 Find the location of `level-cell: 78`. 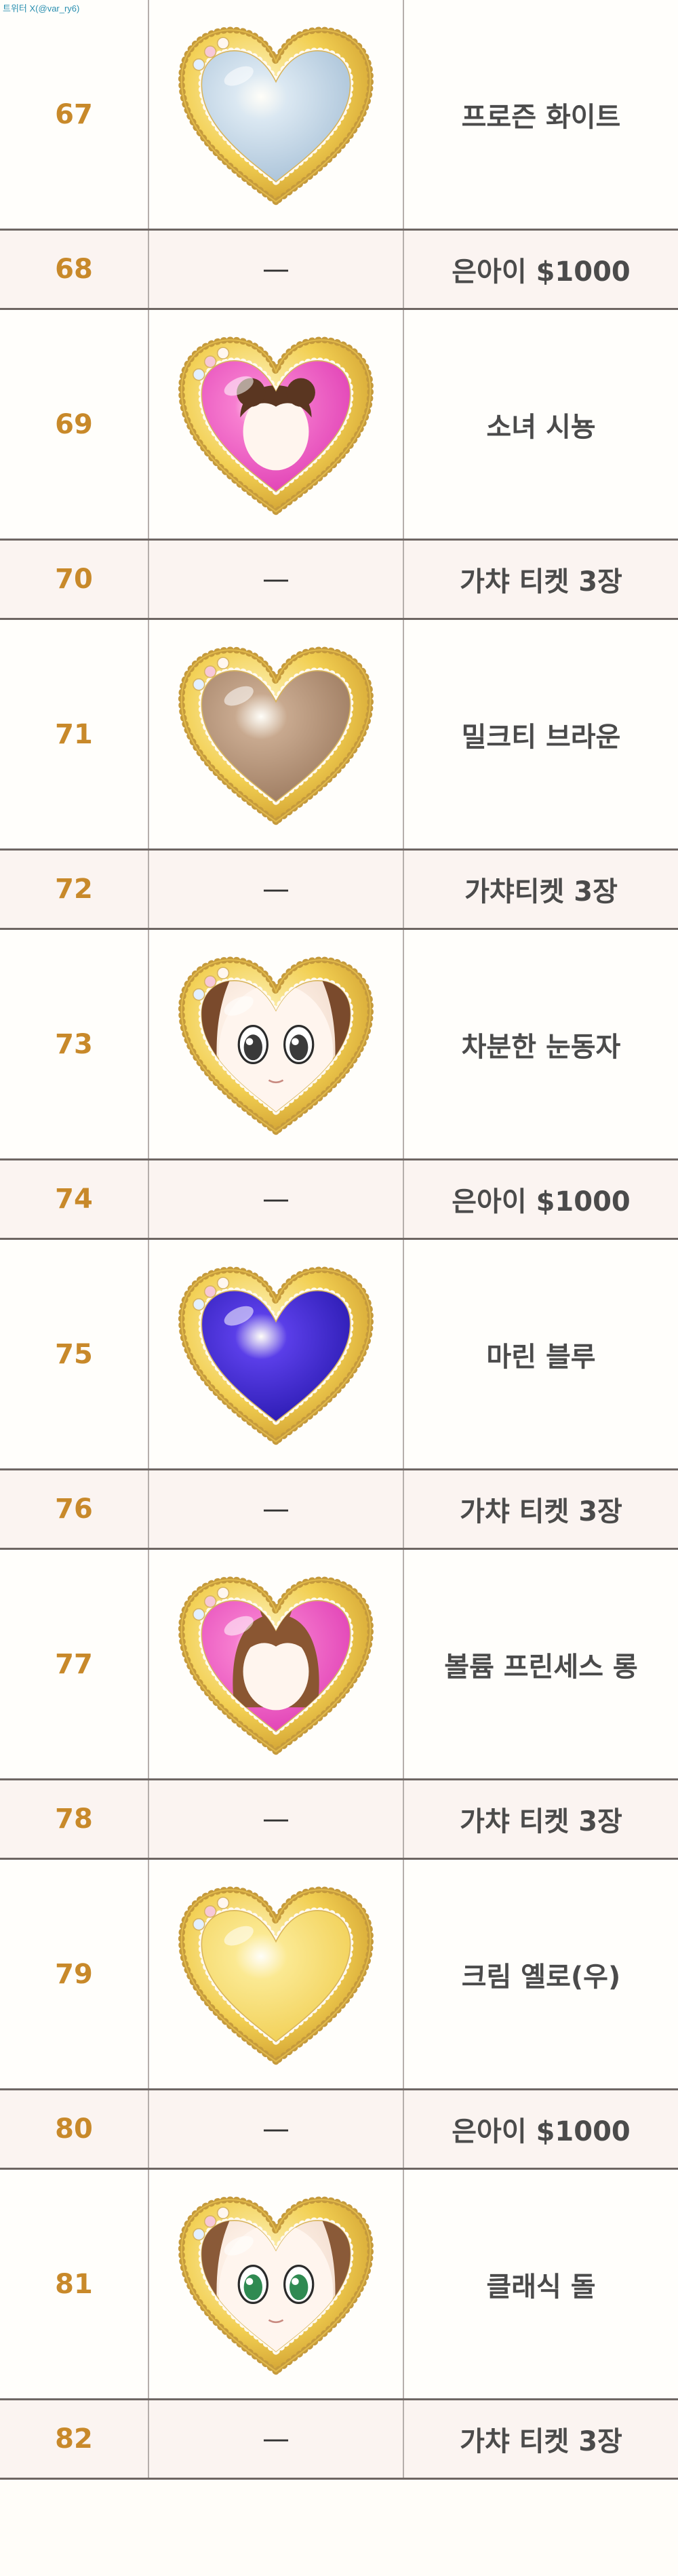

level-cell: 78 is located at coordinates (74, 1819).